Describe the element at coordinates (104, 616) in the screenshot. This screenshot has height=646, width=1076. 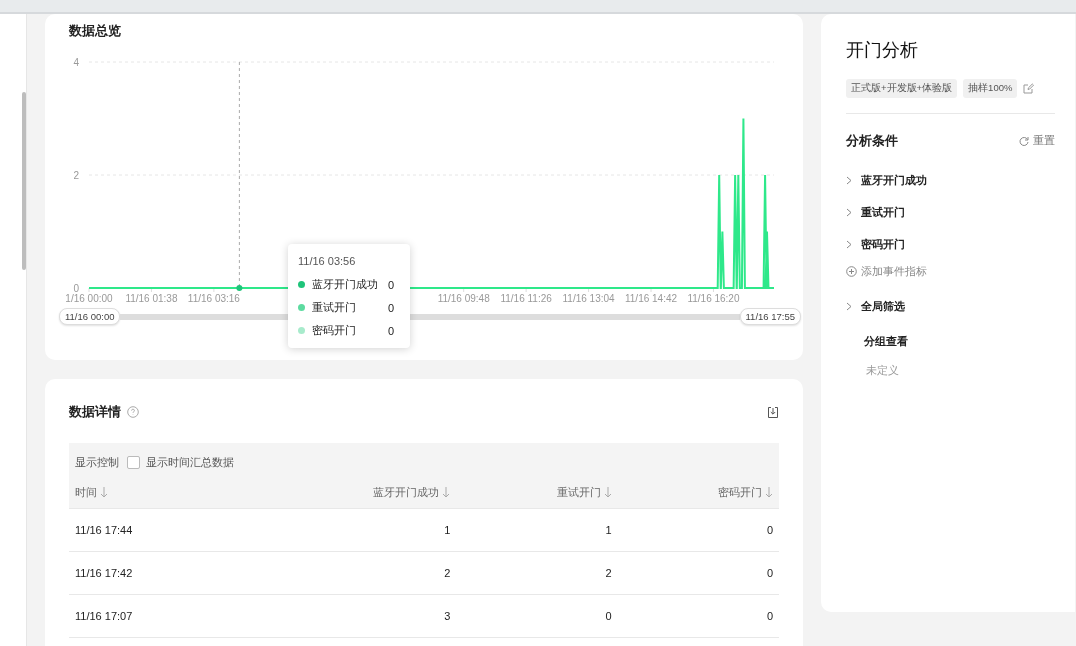
I see `table-cell: 11/16 17:07` at that location.